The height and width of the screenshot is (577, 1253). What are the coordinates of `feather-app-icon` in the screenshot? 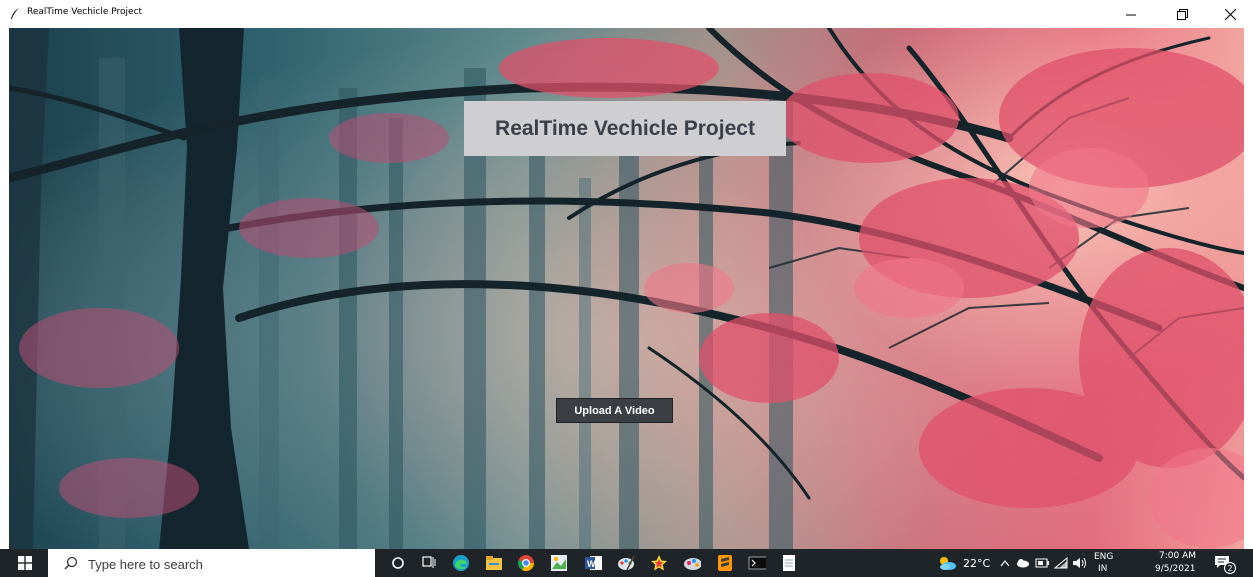 It's located at (15, 13).